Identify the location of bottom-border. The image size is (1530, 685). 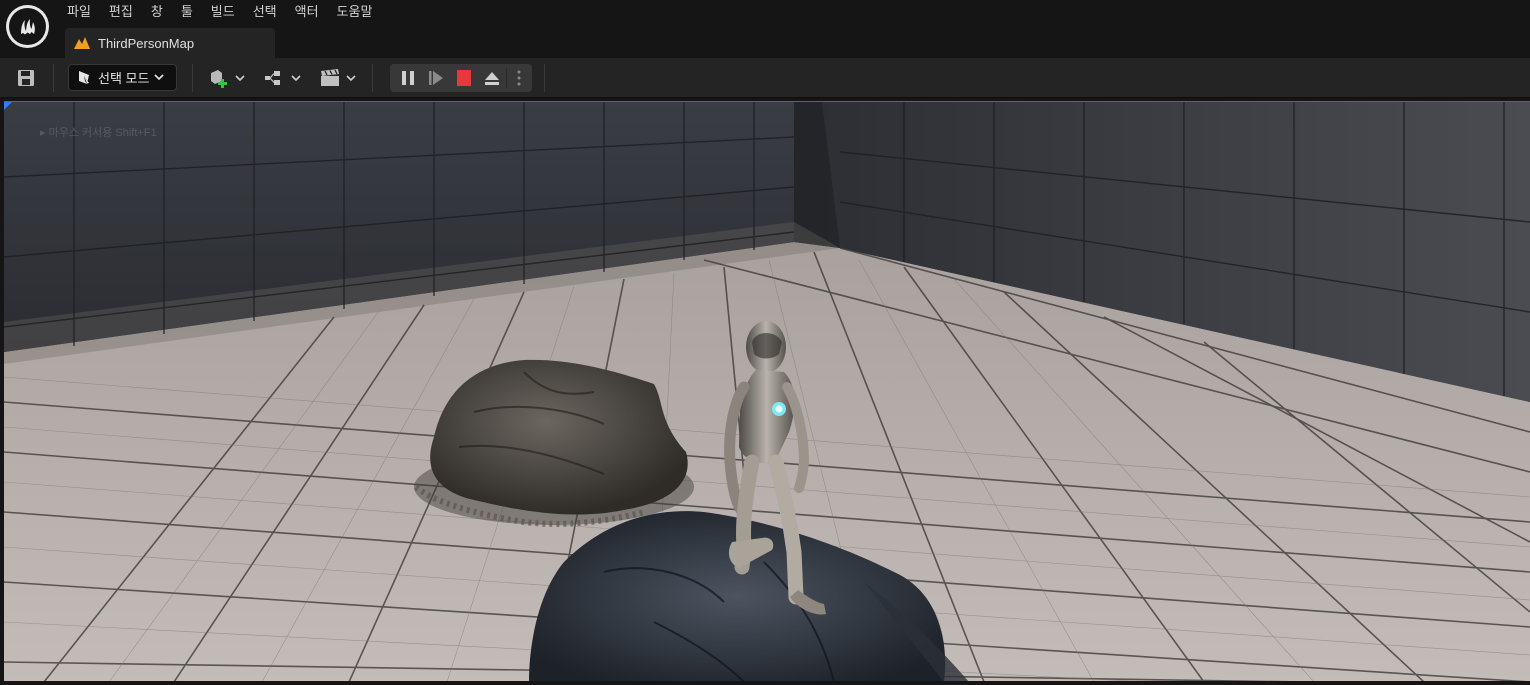
(765, 683).